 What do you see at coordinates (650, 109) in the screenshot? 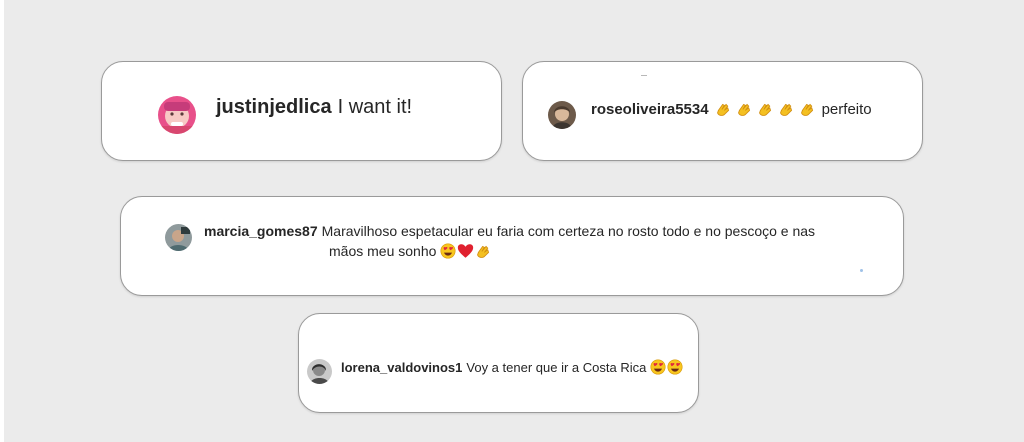
I see `username-roseoliveira5534: roseoliveira5534` at bounding box center [650, 109].